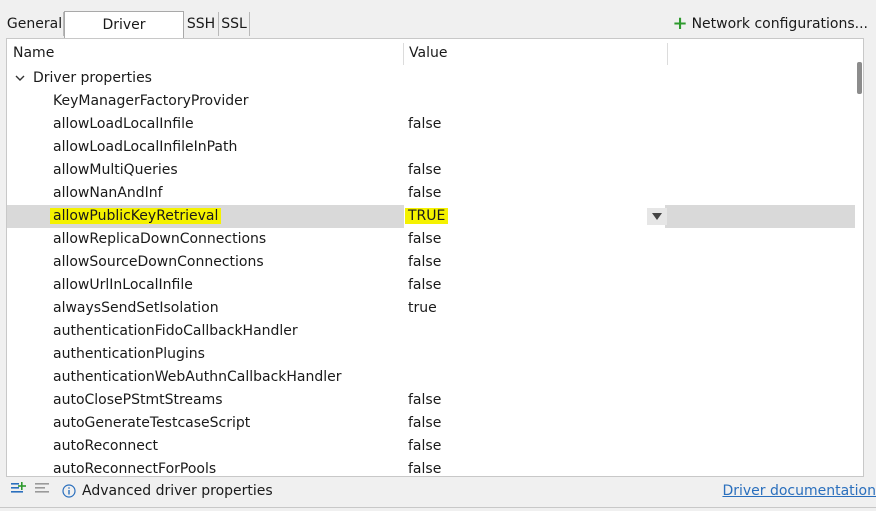 The width and height of the screenshot is (876, 511). Describe the element at coordinates (431, 354) in the screenshot. I see `table-row: authenticationPlugins` at that location.